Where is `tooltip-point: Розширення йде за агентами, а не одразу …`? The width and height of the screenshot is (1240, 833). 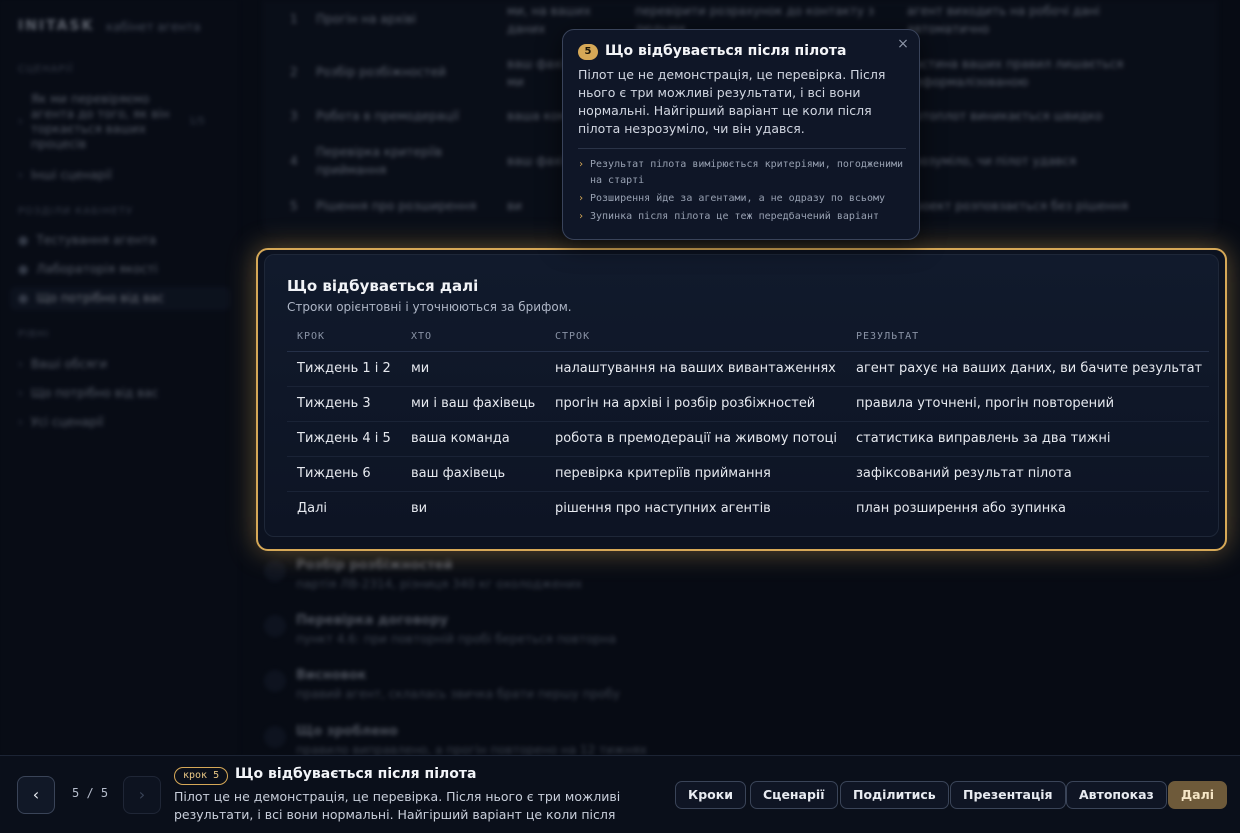 tooltip-point: Розширення йде за агентами, а не одразу … is located at coordinates (743, 199).